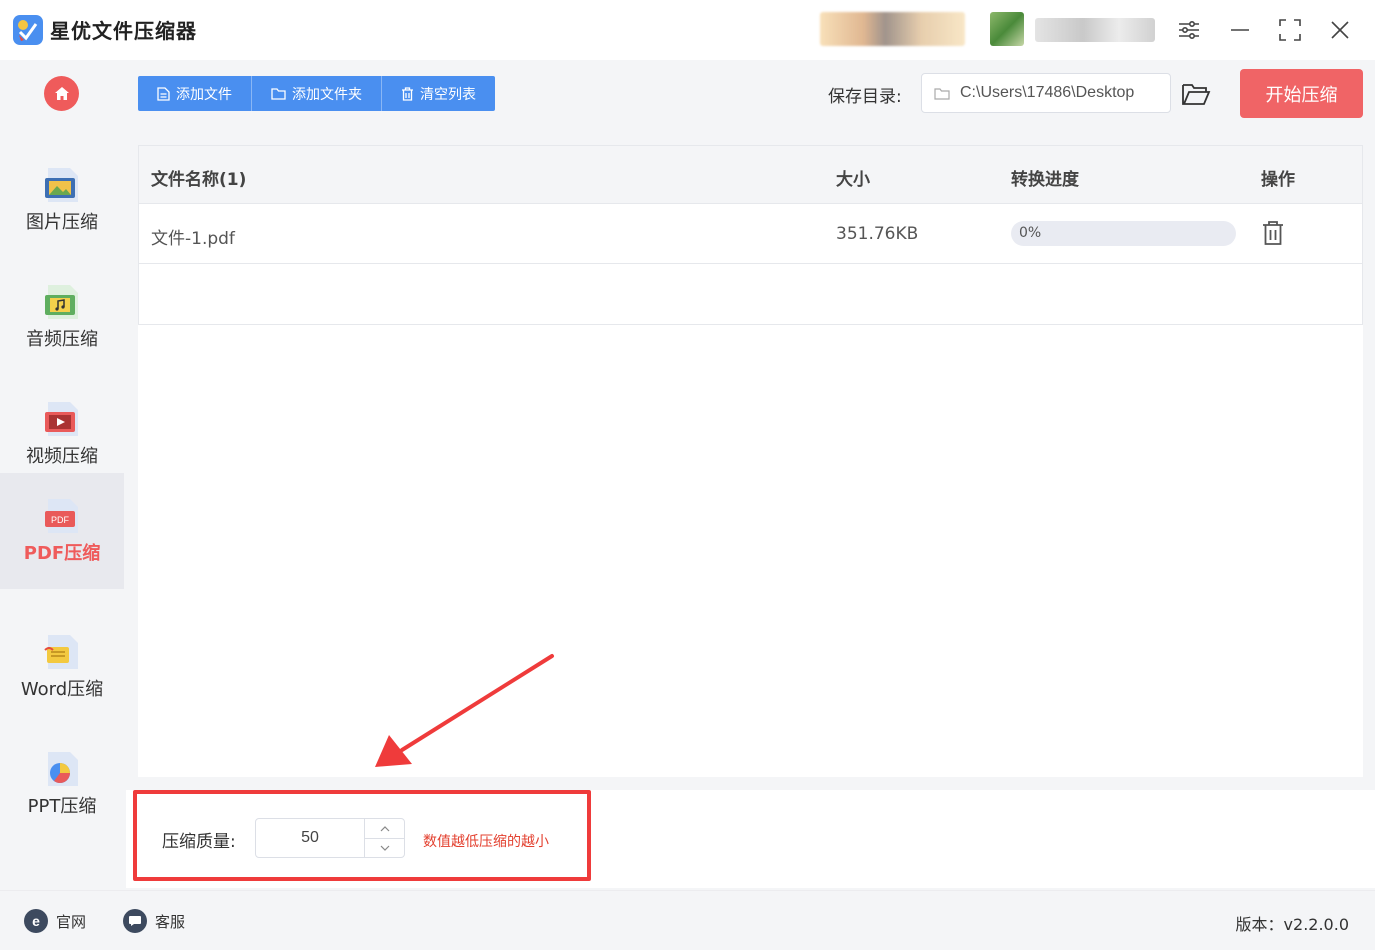 The width and height of the screenshot is (1375, 950). What do you see at coordinates (193, 239) in the screenshot?
I see `file-name: 文件-1.pdf` at bounding box center [193, 239].